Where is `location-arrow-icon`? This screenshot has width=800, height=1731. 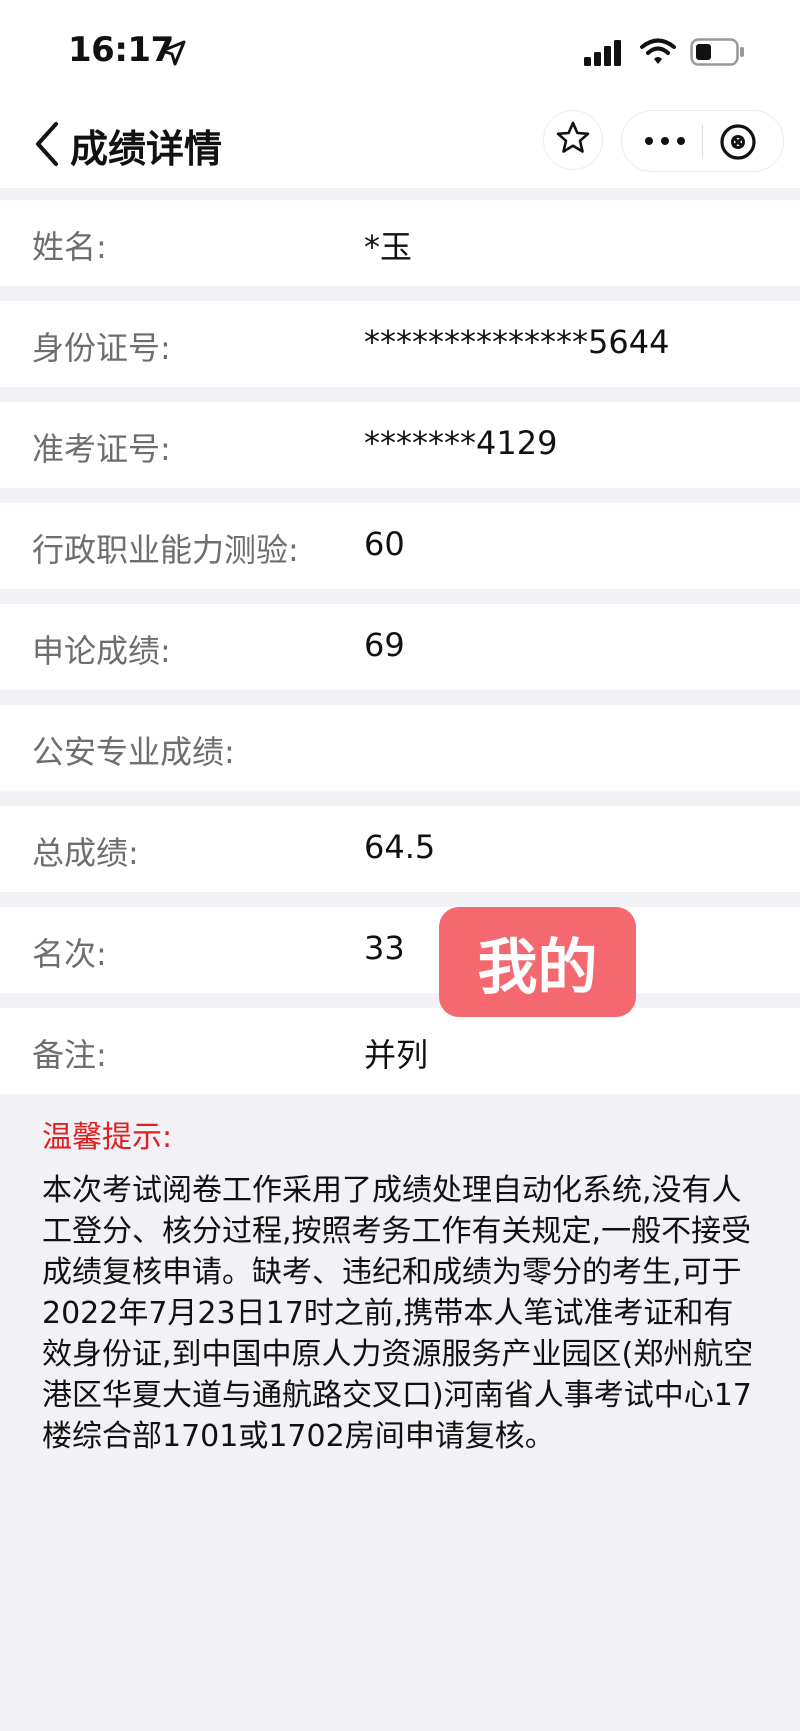 location-arrow-icon is located at coordinates (173, 55).